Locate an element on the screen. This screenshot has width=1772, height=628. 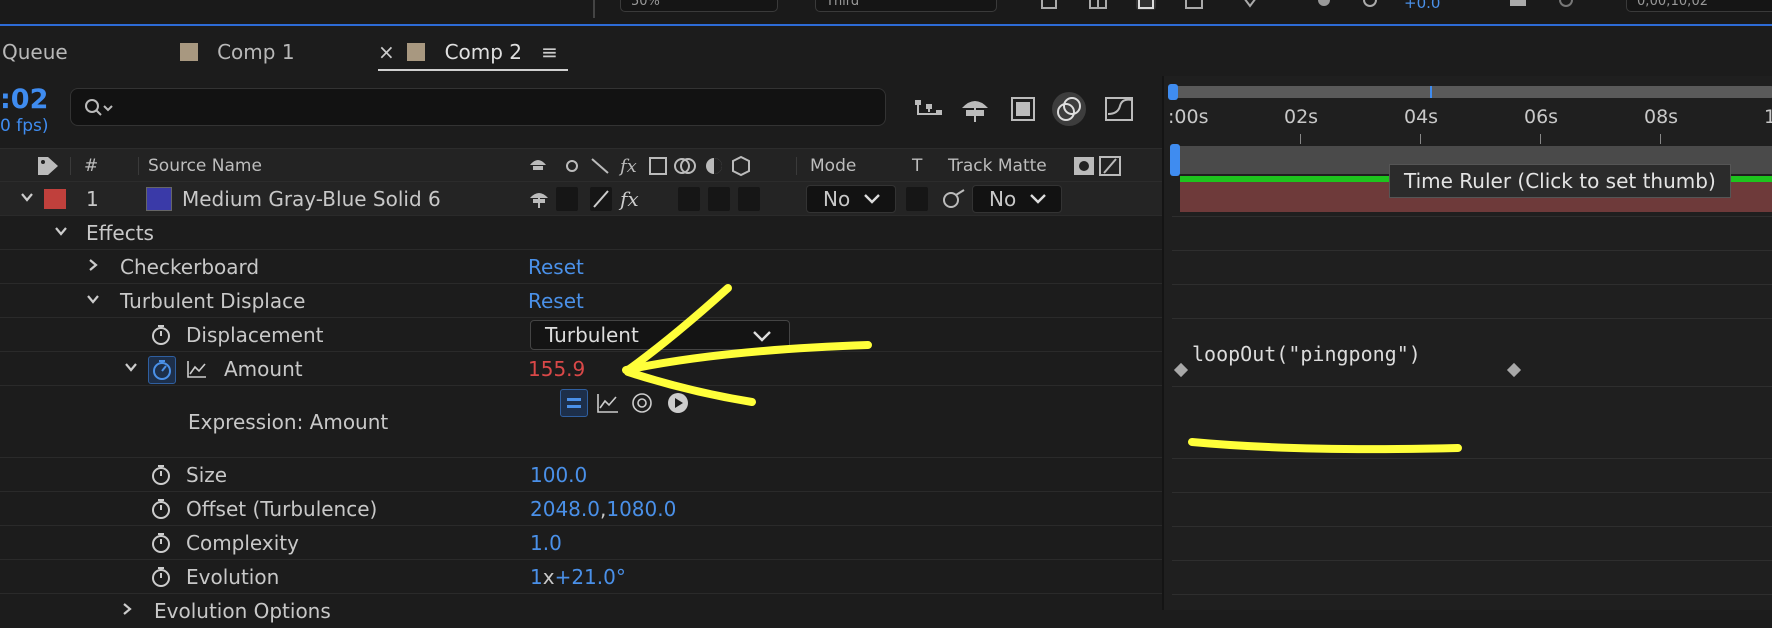
property-row-size: Size 100.0 is located at coordinates (581, 475).